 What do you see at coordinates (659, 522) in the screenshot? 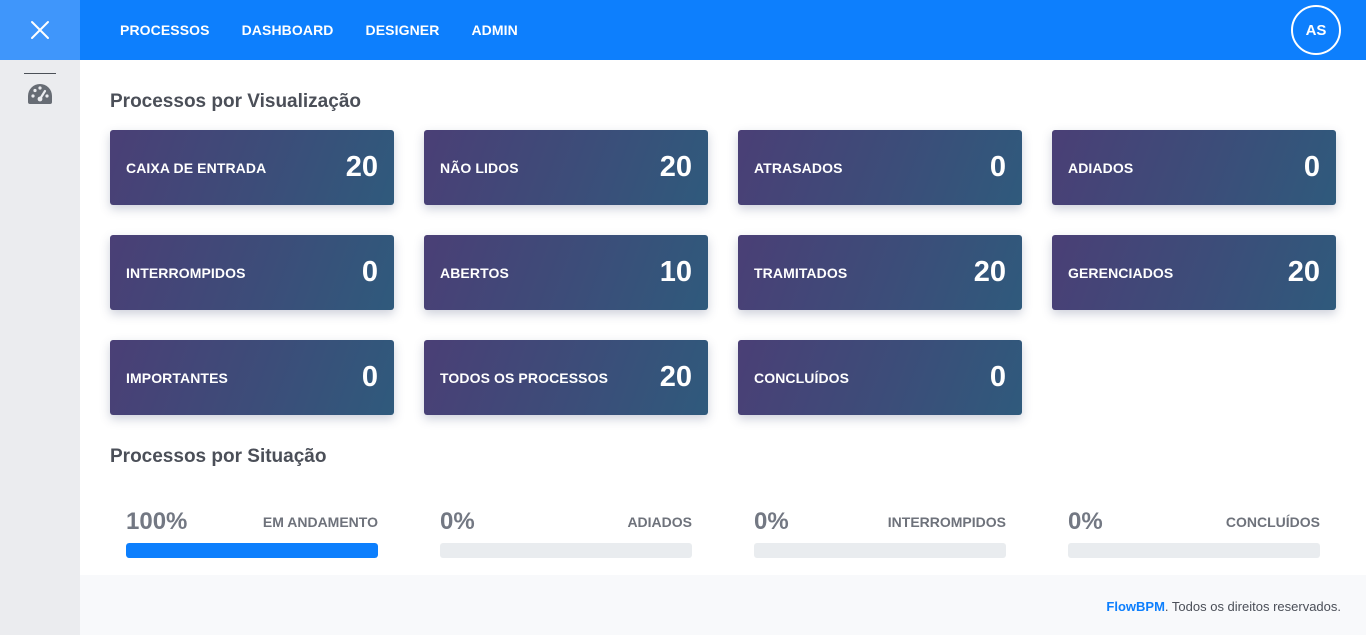
I see `status-label: ADIADOS` at bounding box center [659, 522].